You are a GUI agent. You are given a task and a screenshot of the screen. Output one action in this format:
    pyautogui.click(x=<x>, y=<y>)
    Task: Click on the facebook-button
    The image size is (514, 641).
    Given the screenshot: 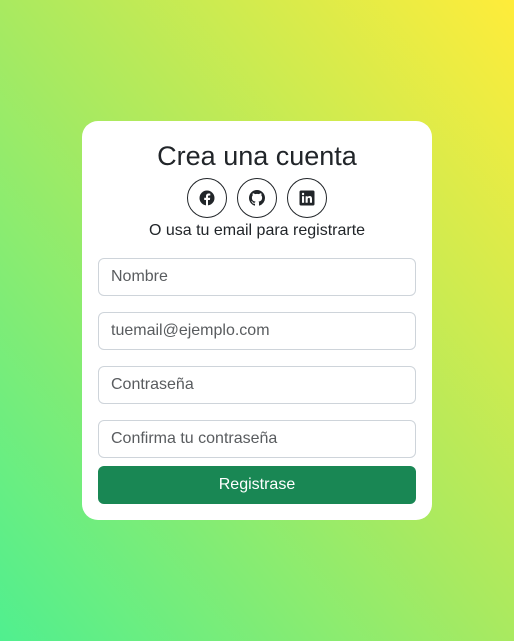 What is the action you would take?
    pyautogui.click(x=207, y=198)
    